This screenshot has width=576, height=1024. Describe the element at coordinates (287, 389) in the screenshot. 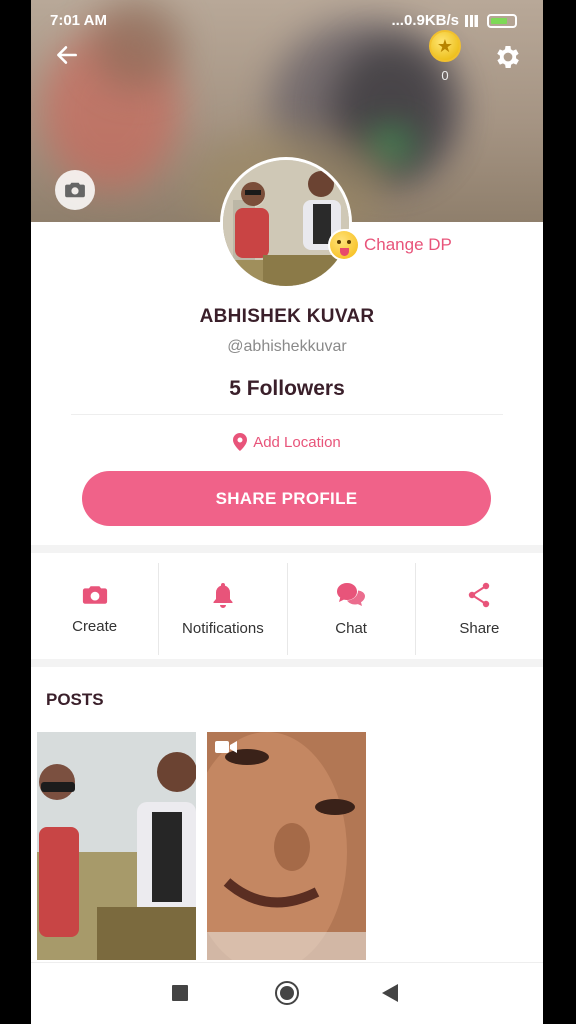

I see `followers-count: 5 Followers` at that location.